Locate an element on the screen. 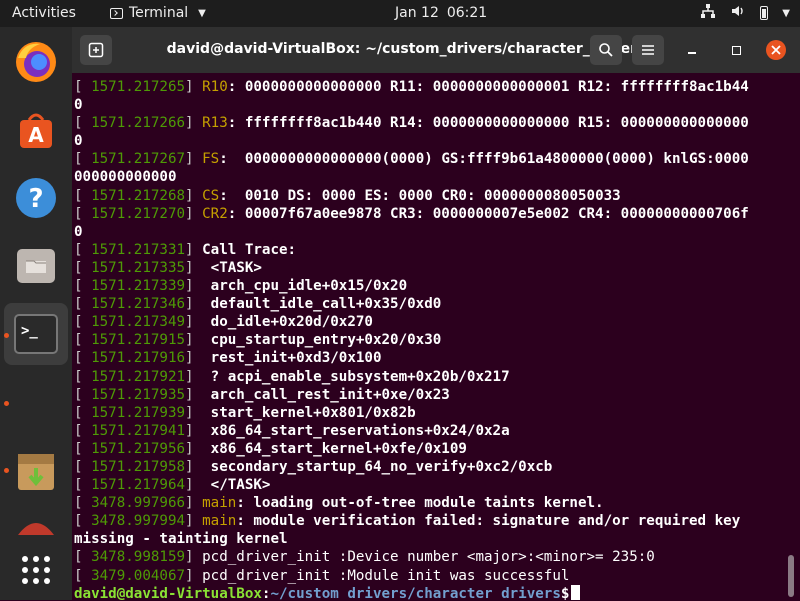 The height and width of the screenshot is (601, 800). log-prefix: R10 is located at coordinates (215, 87).